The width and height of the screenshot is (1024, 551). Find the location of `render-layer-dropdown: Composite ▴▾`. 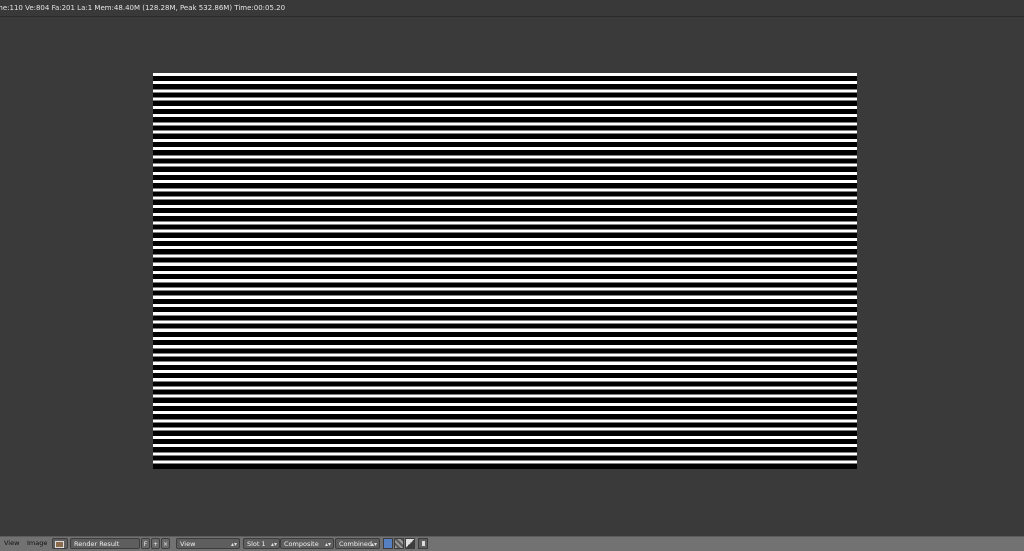

render-layer-dropdown: Composite ▴▾ is located at coordinates (307, 543).